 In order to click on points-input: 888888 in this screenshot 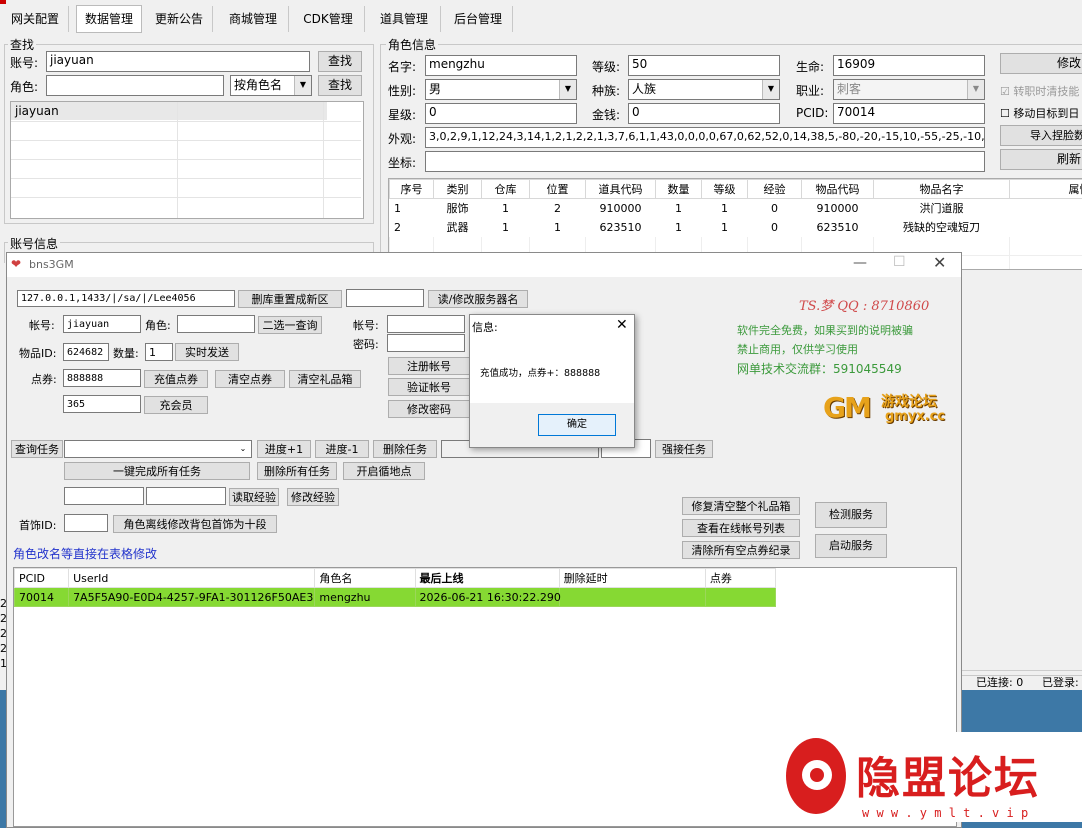, I will do `click(102, 378)`.